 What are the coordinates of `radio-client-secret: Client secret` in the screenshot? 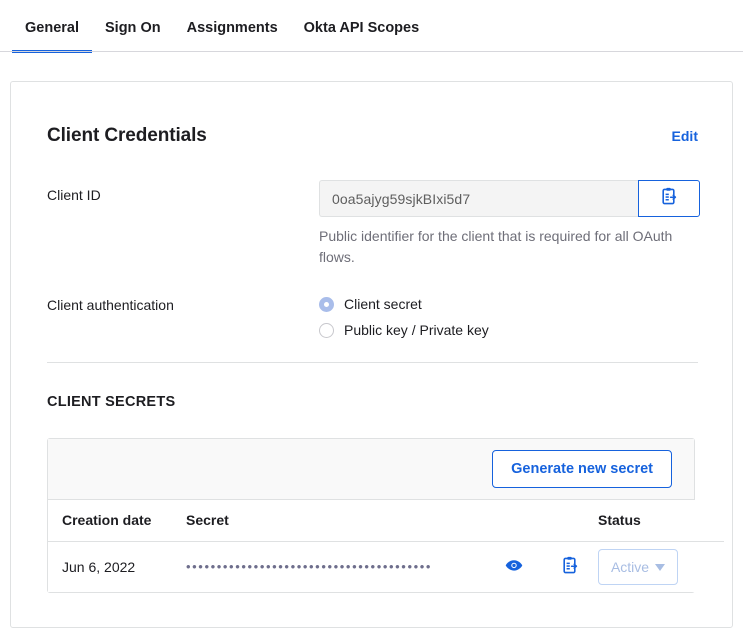 It's located at (508, 304).